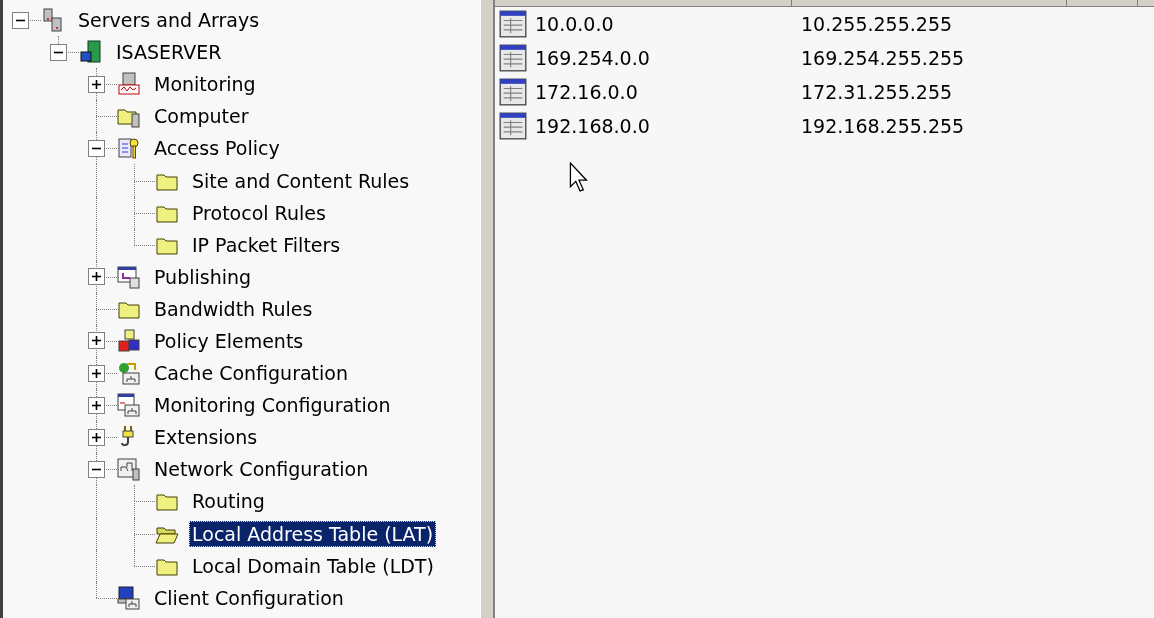 The height and width of the screenshot is (618, 1154). What do you see at coordinates (313, 565) in the screenshot?
I see `tree-item: Local Domain Table (LDT)` at bounding box center [313, 565].